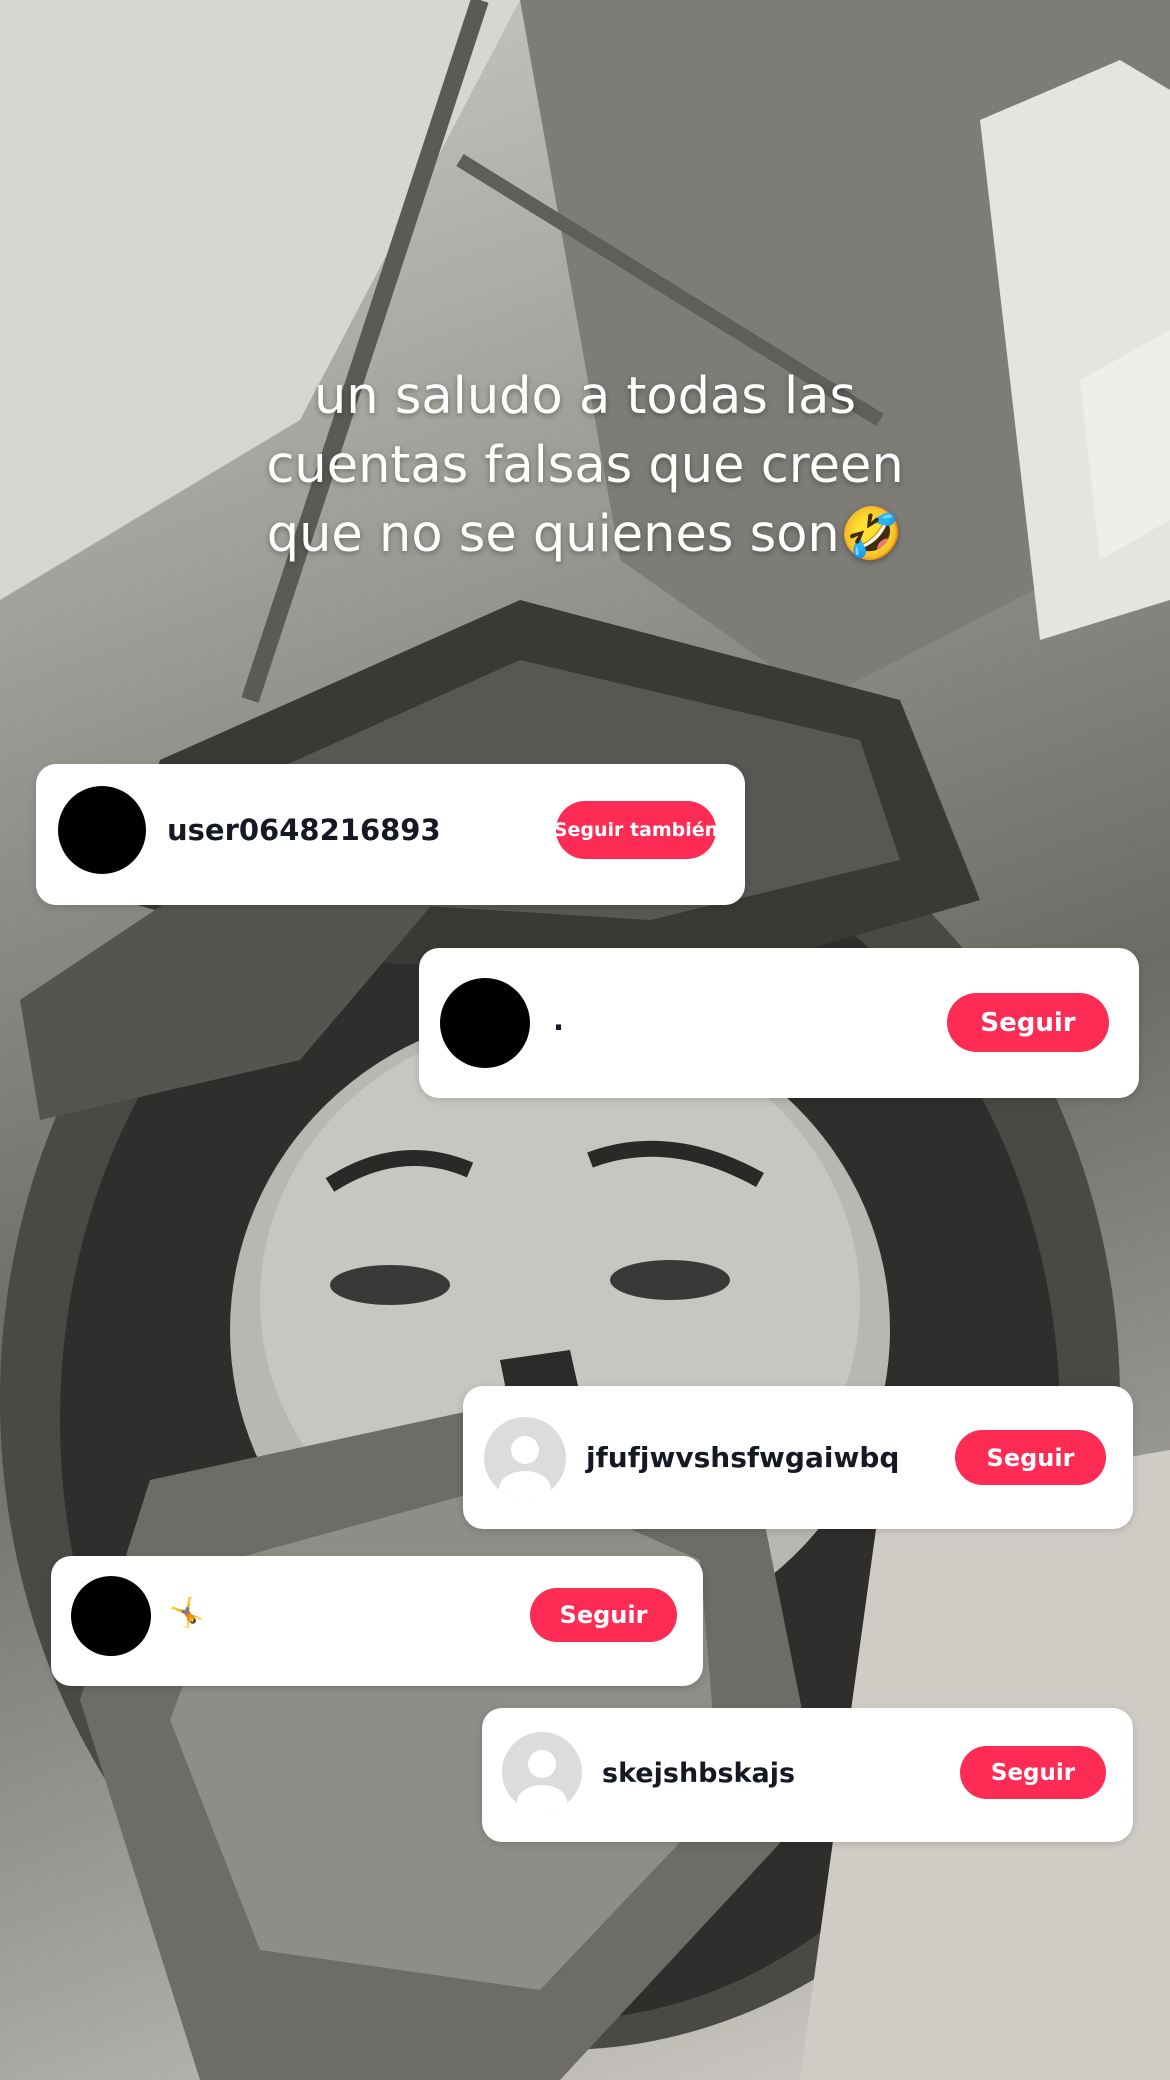 The image size is (1170, 2080). Describe the element at coordinates (585, 534) in the screenshot. I see `caption-line-3: que no se quienes son🤣` at that location.